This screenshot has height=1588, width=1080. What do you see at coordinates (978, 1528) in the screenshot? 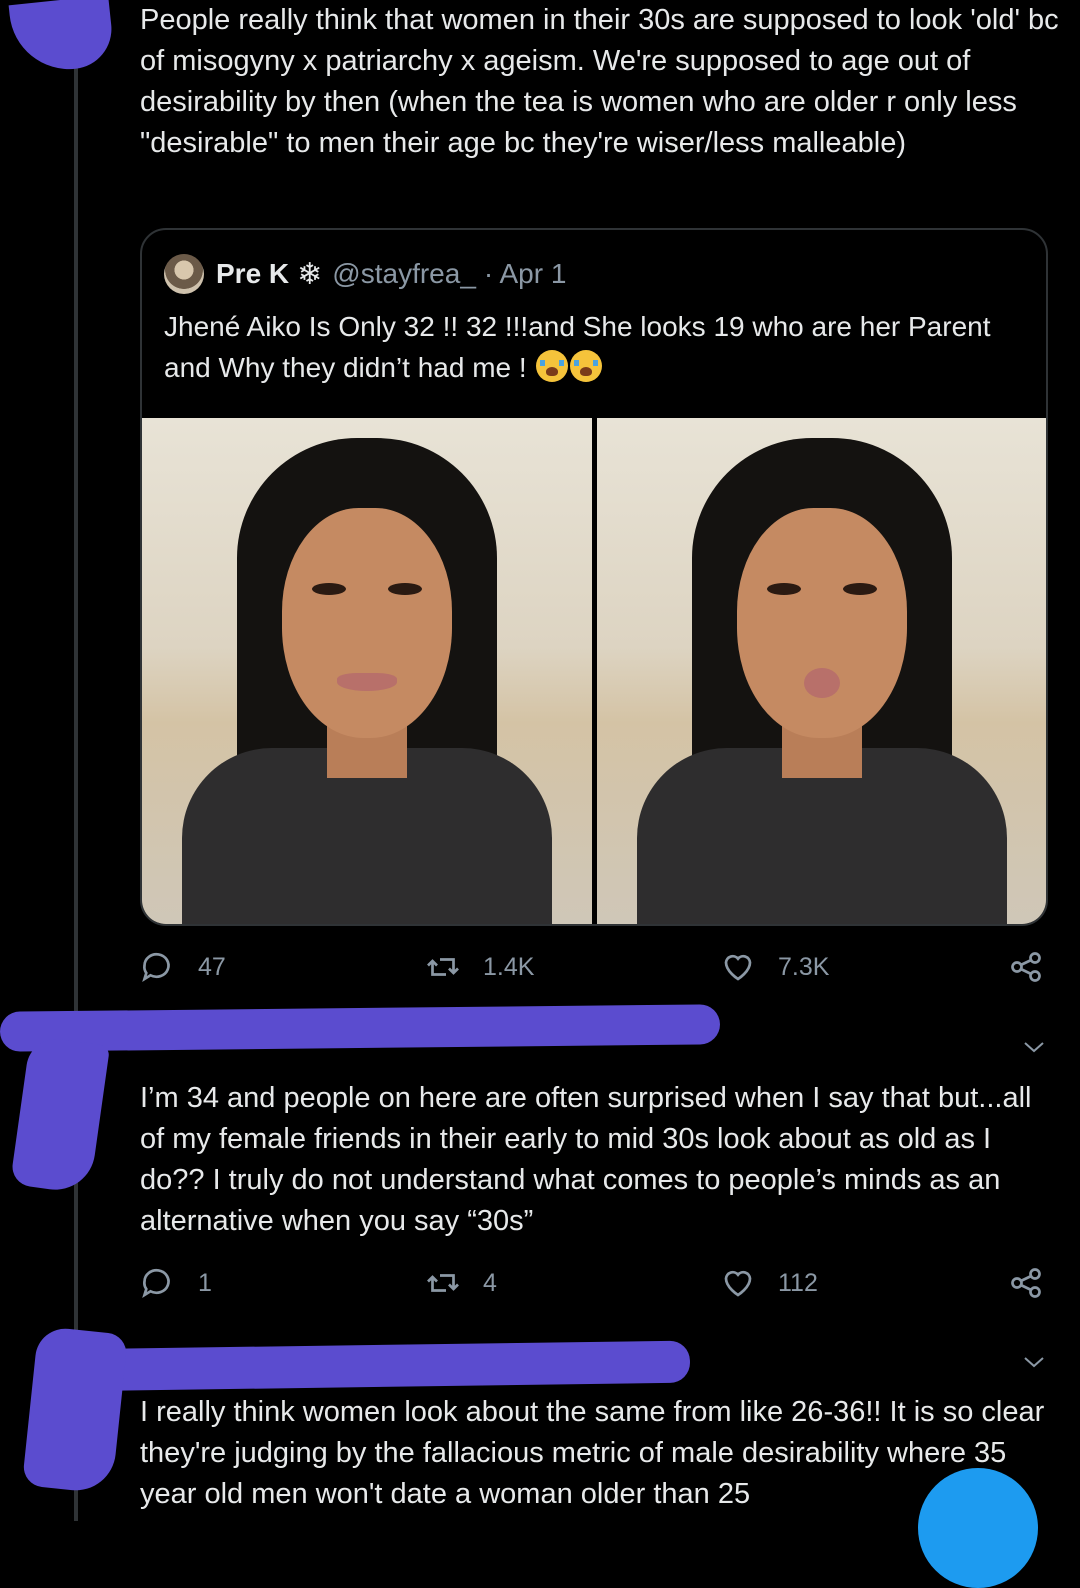
I see `compose-button` at bounding box center [978, 1528].